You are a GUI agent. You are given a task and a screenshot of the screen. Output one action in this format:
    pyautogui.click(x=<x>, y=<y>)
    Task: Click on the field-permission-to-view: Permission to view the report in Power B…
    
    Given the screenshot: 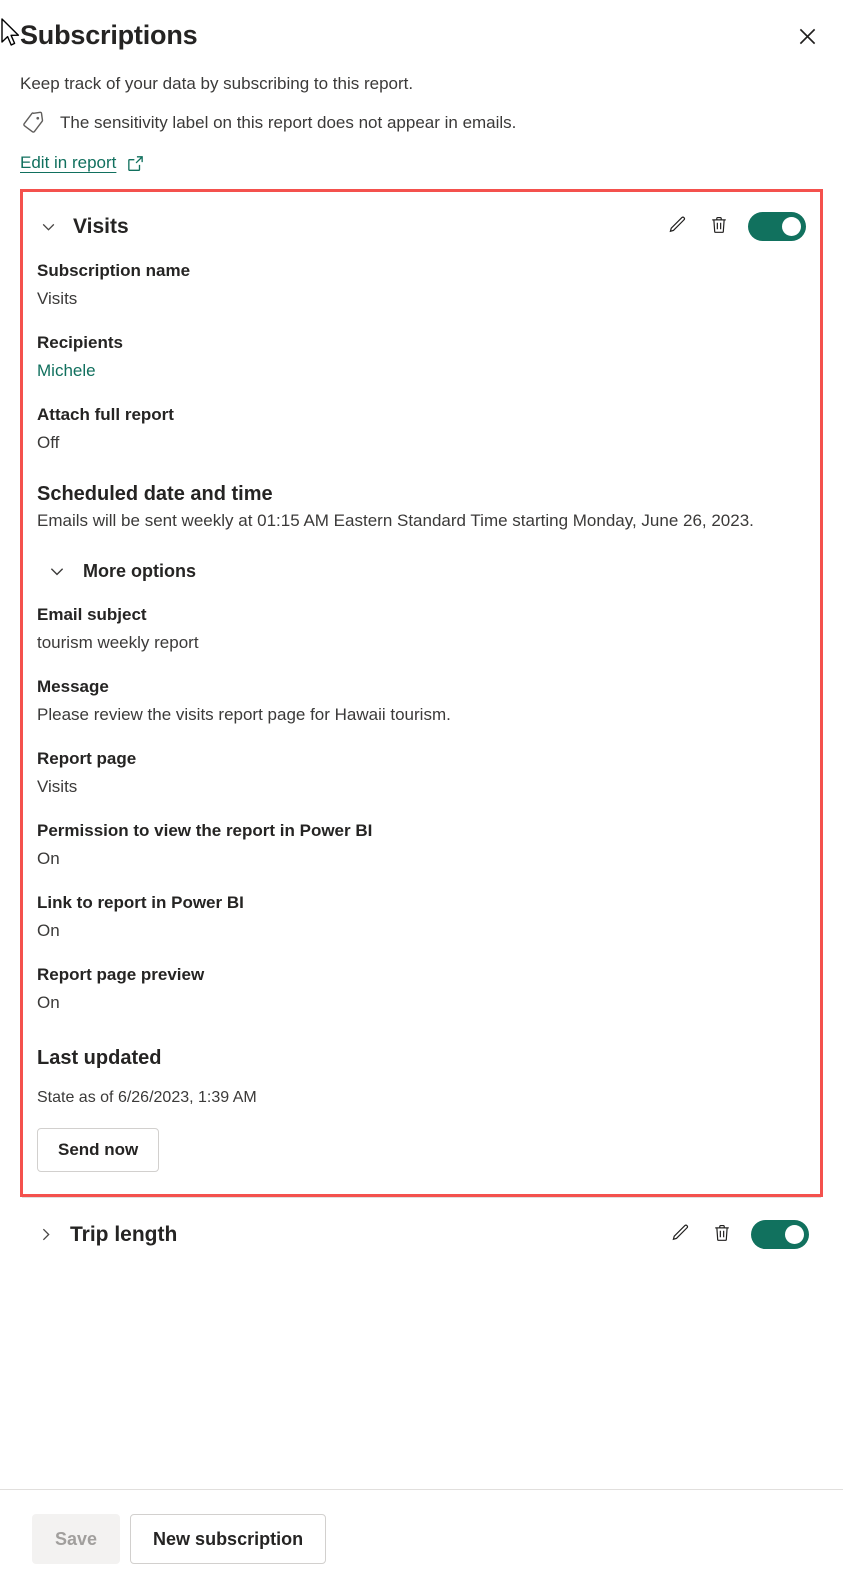 What is the action you would take?
    pyautogui.click(x=421, y=845)
    